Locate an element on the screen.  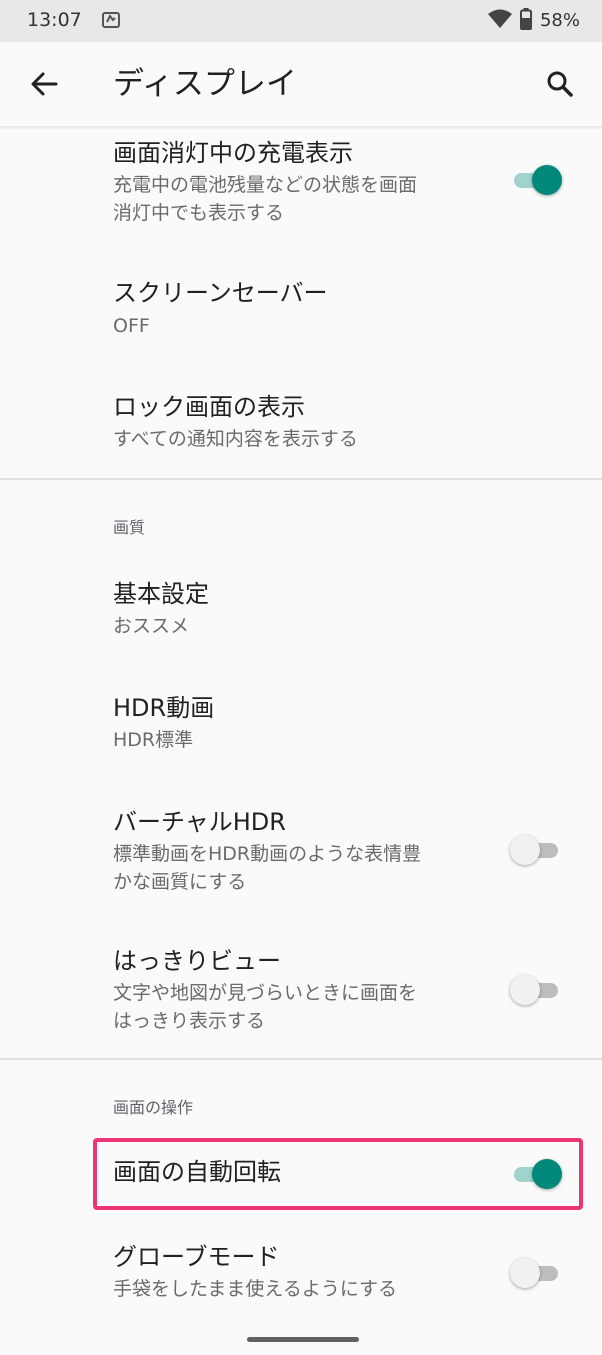
item-subtitle: すべての通知内容を表示する is located at coordinates (235, 439).